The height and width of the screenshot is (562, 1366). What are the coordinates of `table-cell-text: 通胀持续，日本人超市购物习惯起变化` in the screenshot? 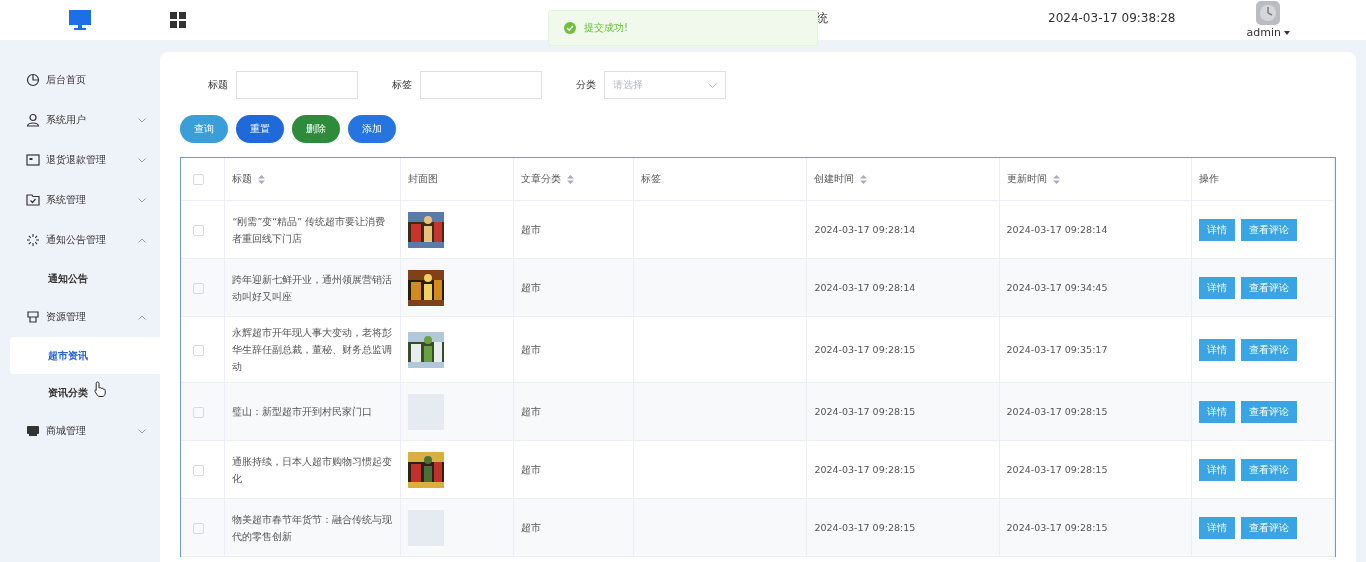 It's located at (313, 470).